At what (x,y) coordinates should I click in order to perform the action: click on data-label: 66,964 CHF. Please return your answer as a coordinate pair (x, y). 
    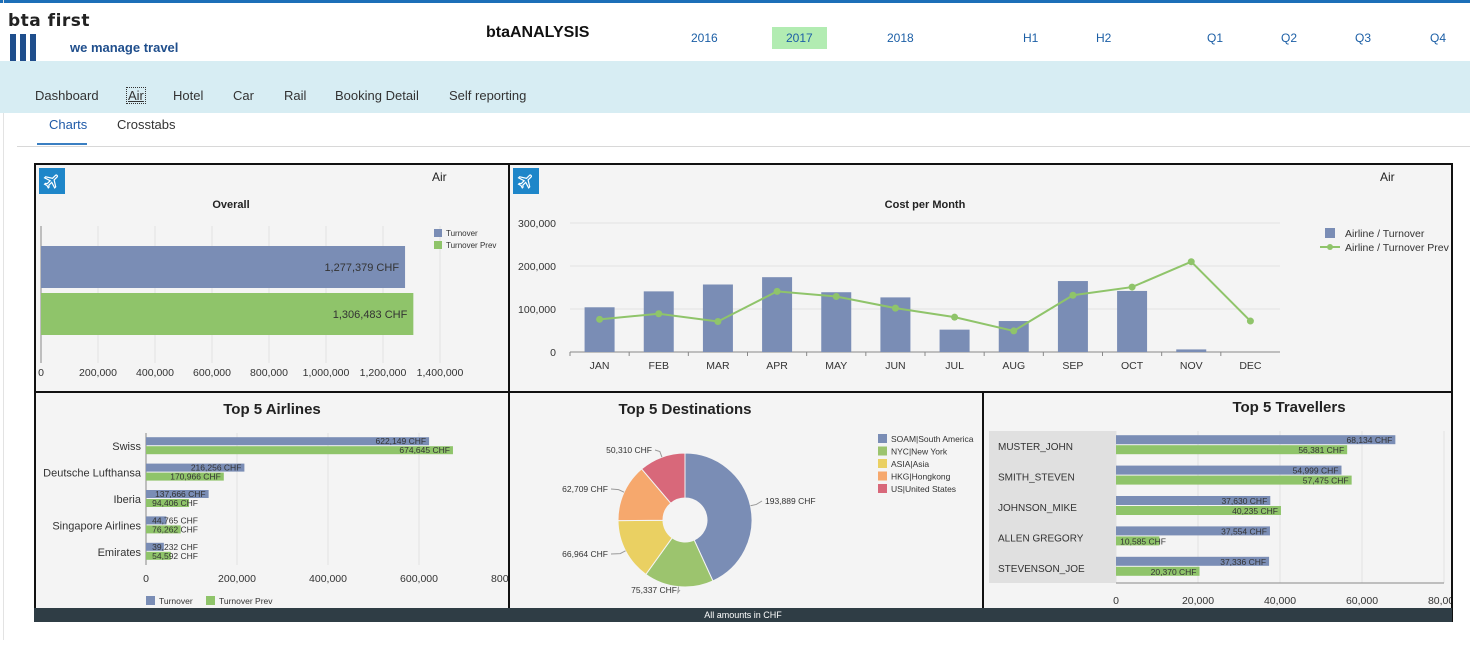
    Looking at the image, I should click on (585, 554).